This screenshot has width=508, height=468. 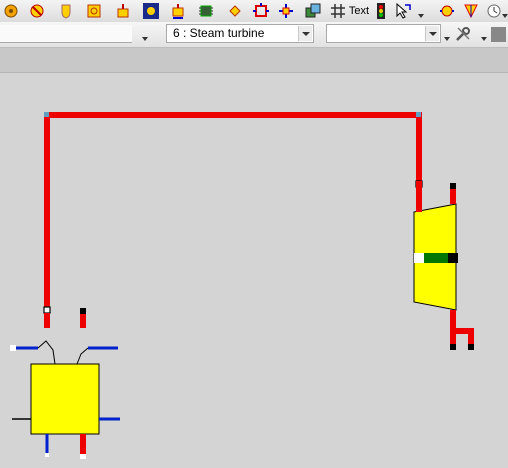 What do you see at coordinates (463, 34) in the screenshot?
I see `tools-icon` at bounding box center [463, 34].